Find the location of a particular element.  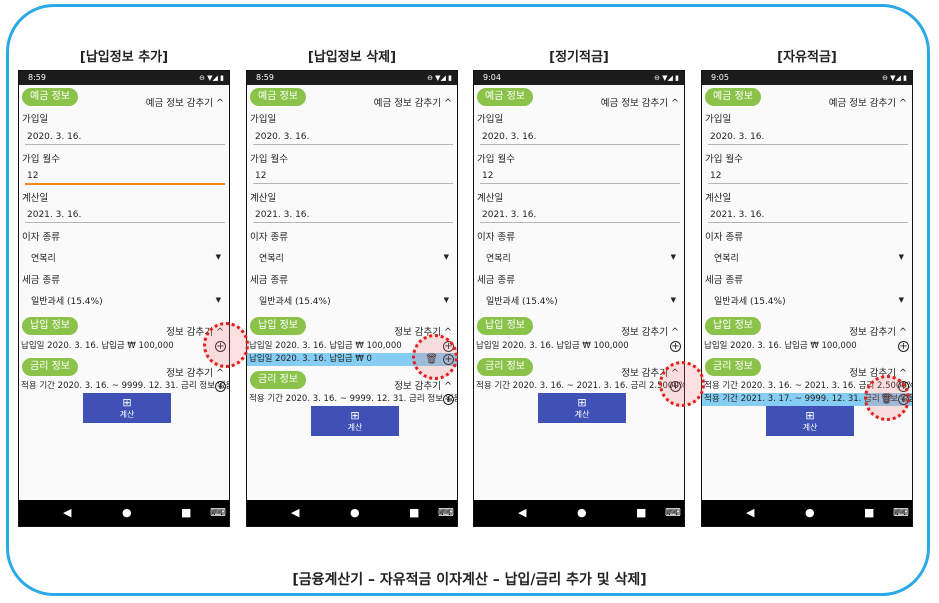

chevron-up-icon: ^ is located at coordinates (675, 103).